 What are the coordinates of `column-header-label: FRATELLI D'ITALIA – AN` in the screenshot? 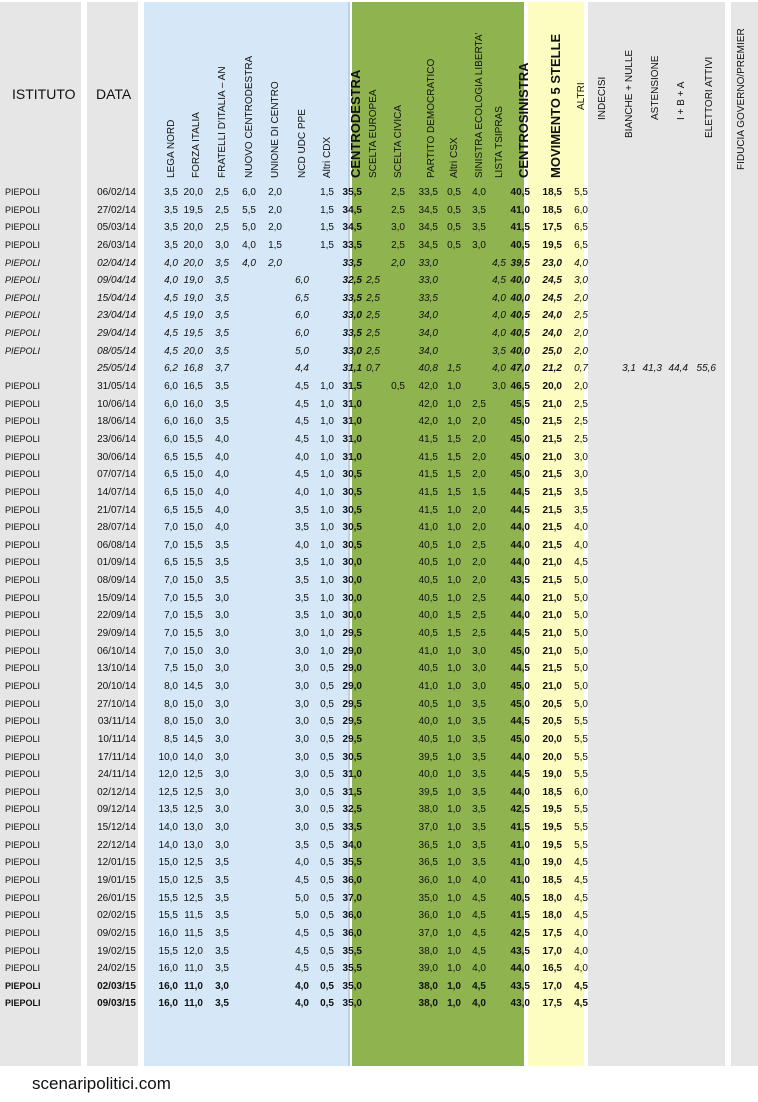 It's located at (222, 122).